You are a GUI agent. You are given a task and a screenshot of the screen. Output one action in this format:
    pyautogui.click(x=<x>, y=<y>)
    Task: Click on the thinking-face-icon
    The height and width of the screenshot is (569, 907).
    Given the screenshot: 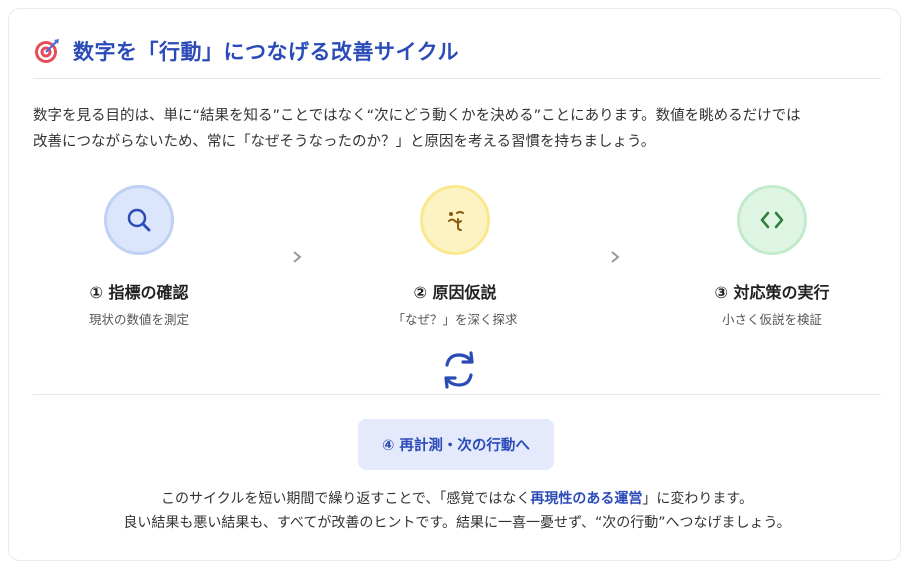 What is the action you would take?
    pyautogui.click(x=456, y=221)
    